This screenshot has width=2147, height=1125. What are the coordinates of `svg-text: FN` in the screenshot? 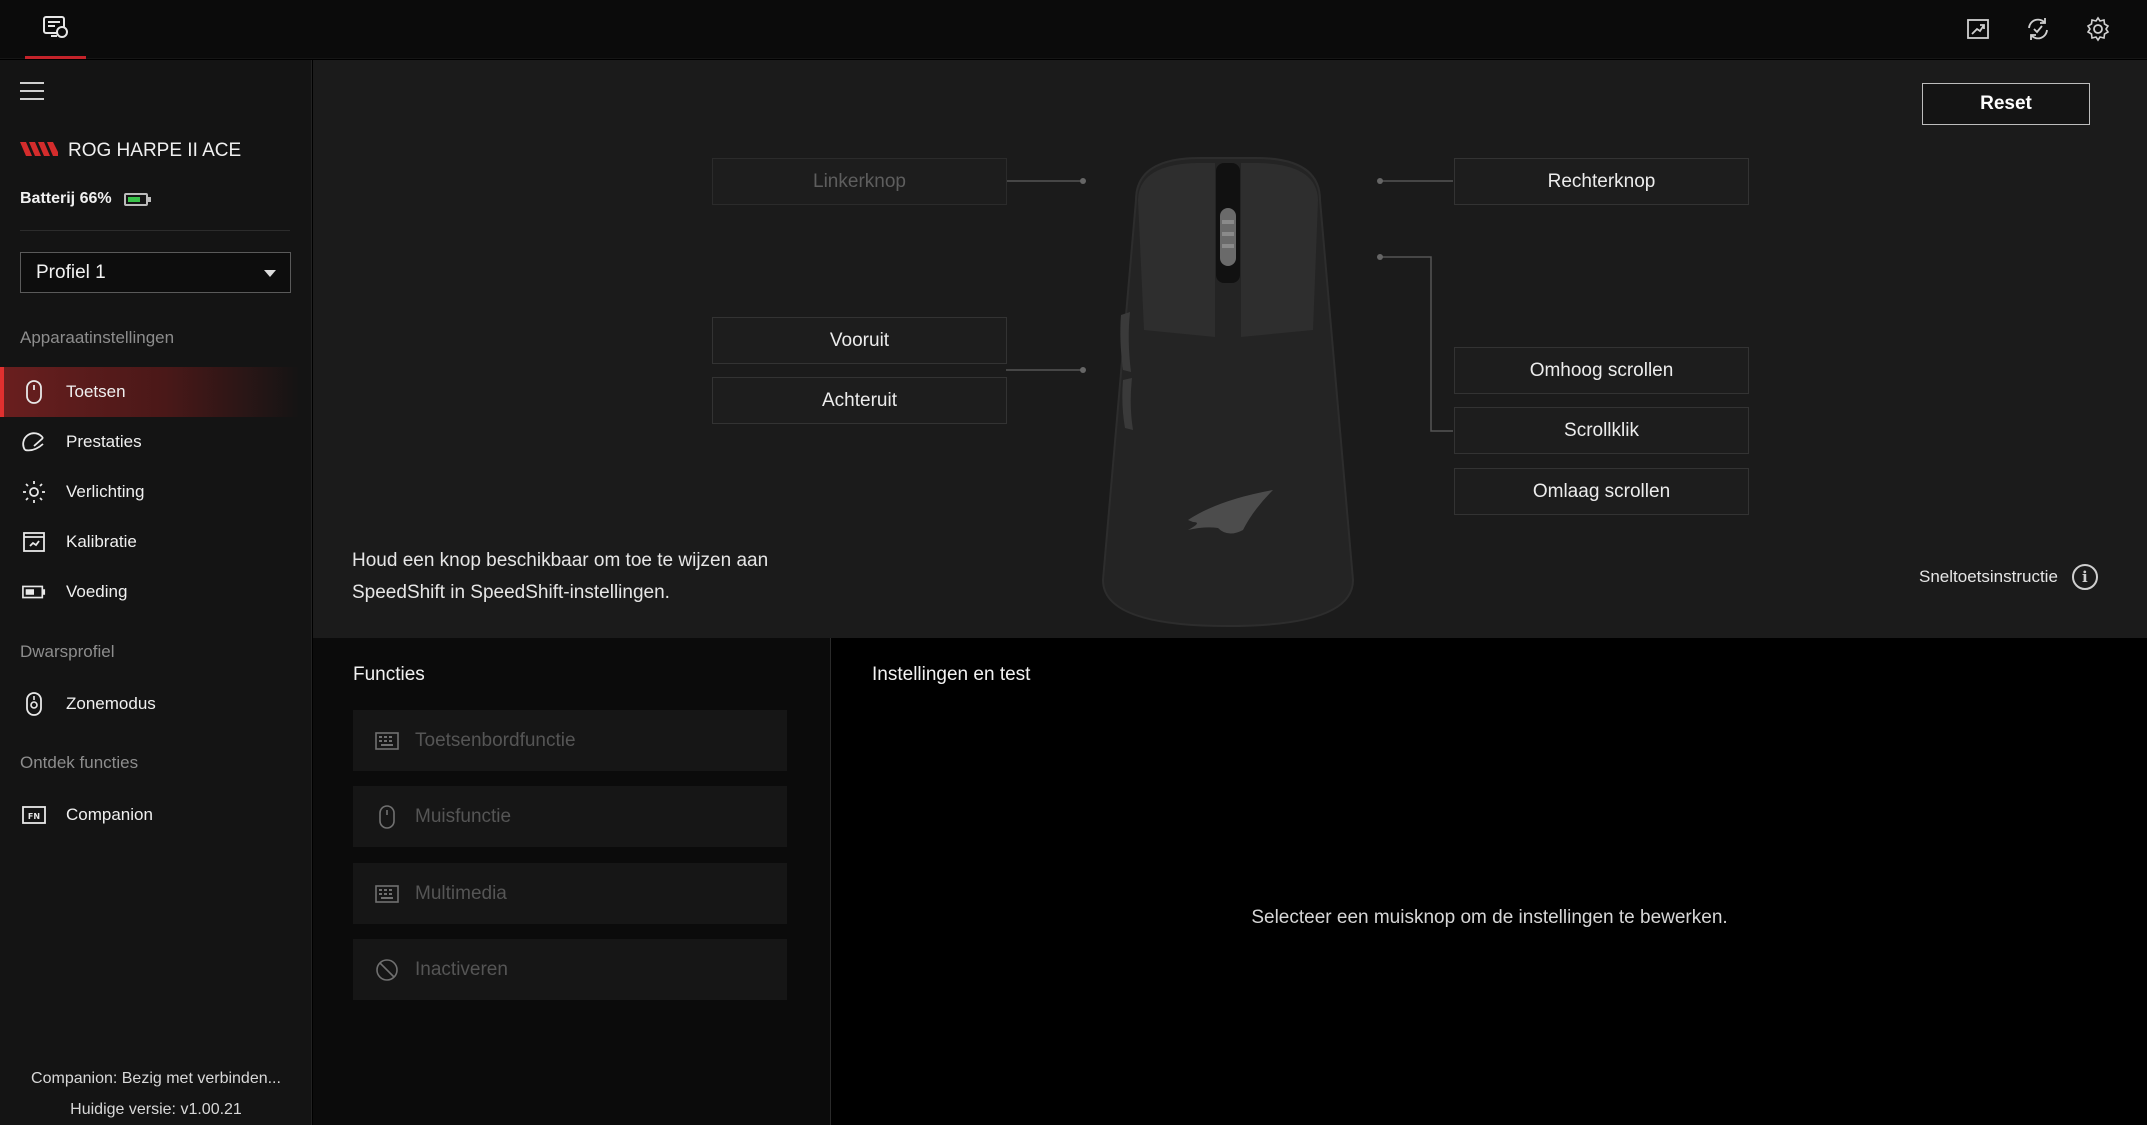 It's located at (34, 816).